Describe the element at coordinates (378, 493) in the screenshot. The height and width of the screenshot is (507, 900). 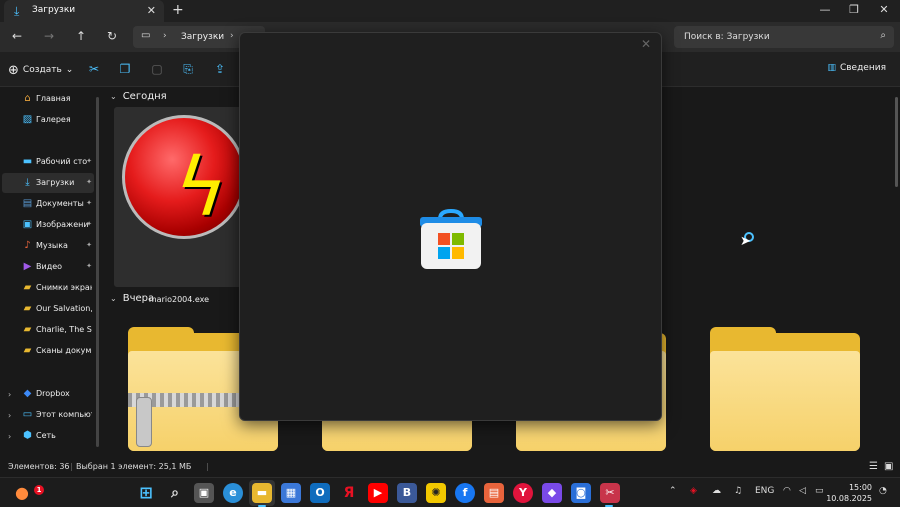
I see `youtube-icon: ▶` at that location.